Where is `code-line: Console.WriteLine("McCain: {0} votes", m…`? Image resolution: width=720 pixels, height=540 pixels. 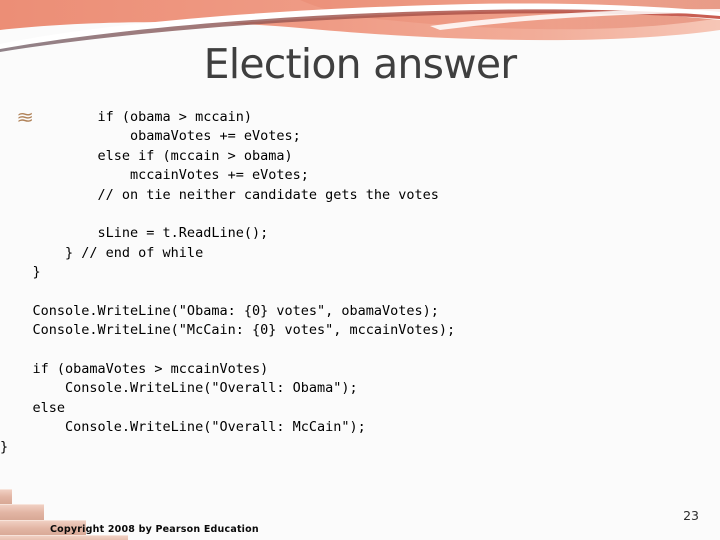 code-line: Console.WriteLine("McCain: {0} votes", m… is located at coordinates (228, 330).